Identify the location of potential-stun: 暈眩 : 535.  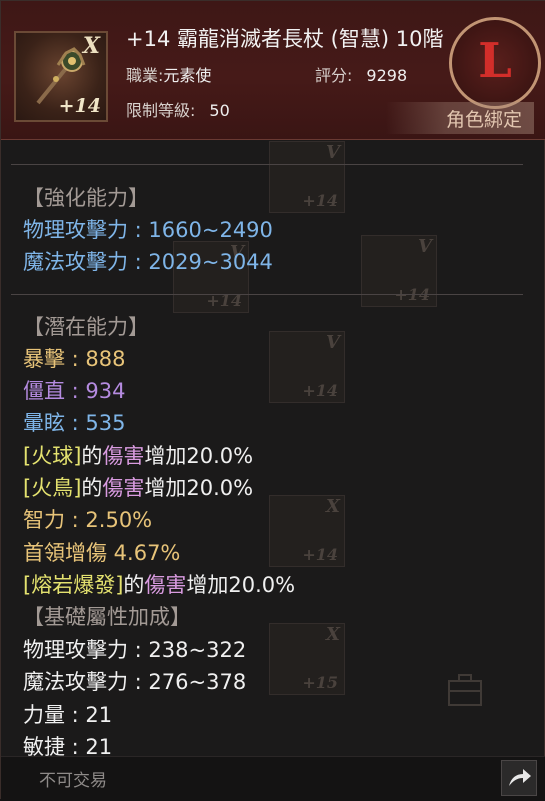
(74, 423).